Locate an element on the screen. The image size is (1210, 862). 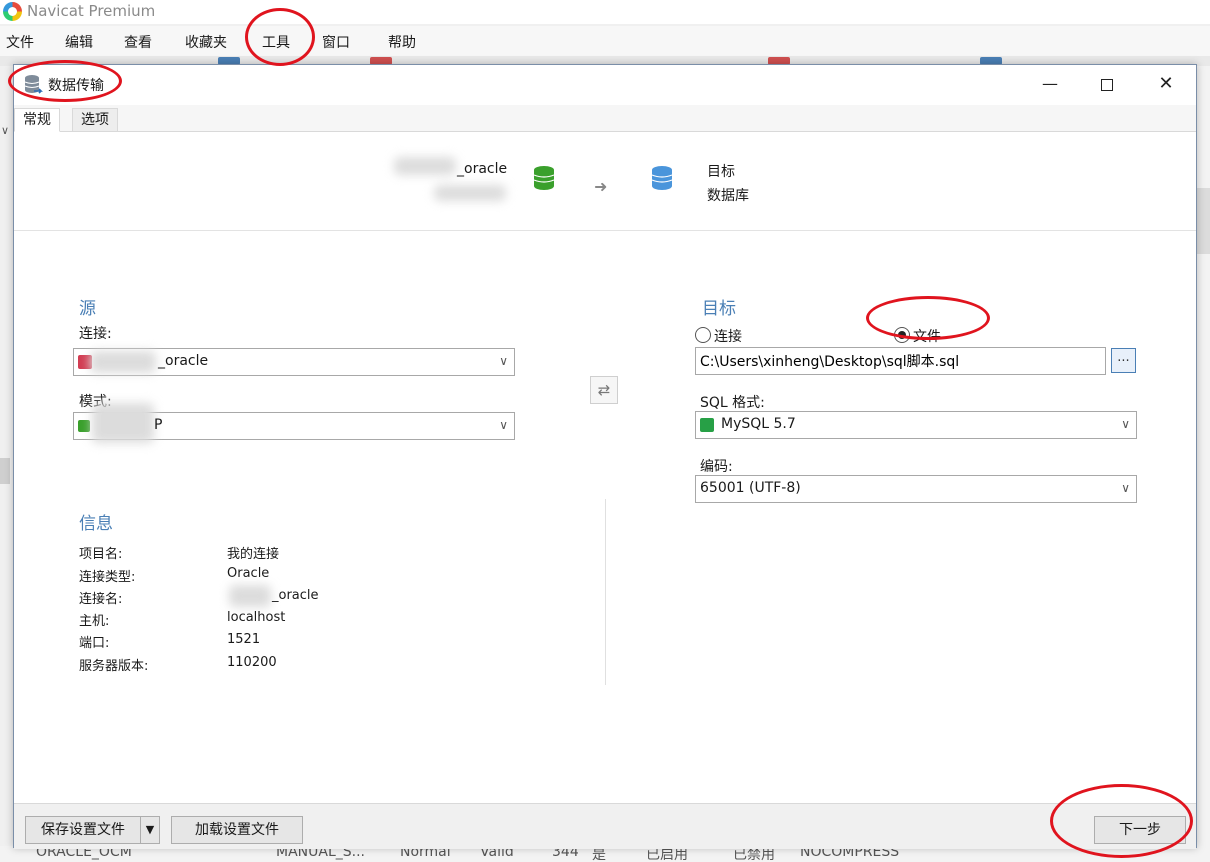
info-label-conn-type: 连接类型: is located at coordinates (107, 577).